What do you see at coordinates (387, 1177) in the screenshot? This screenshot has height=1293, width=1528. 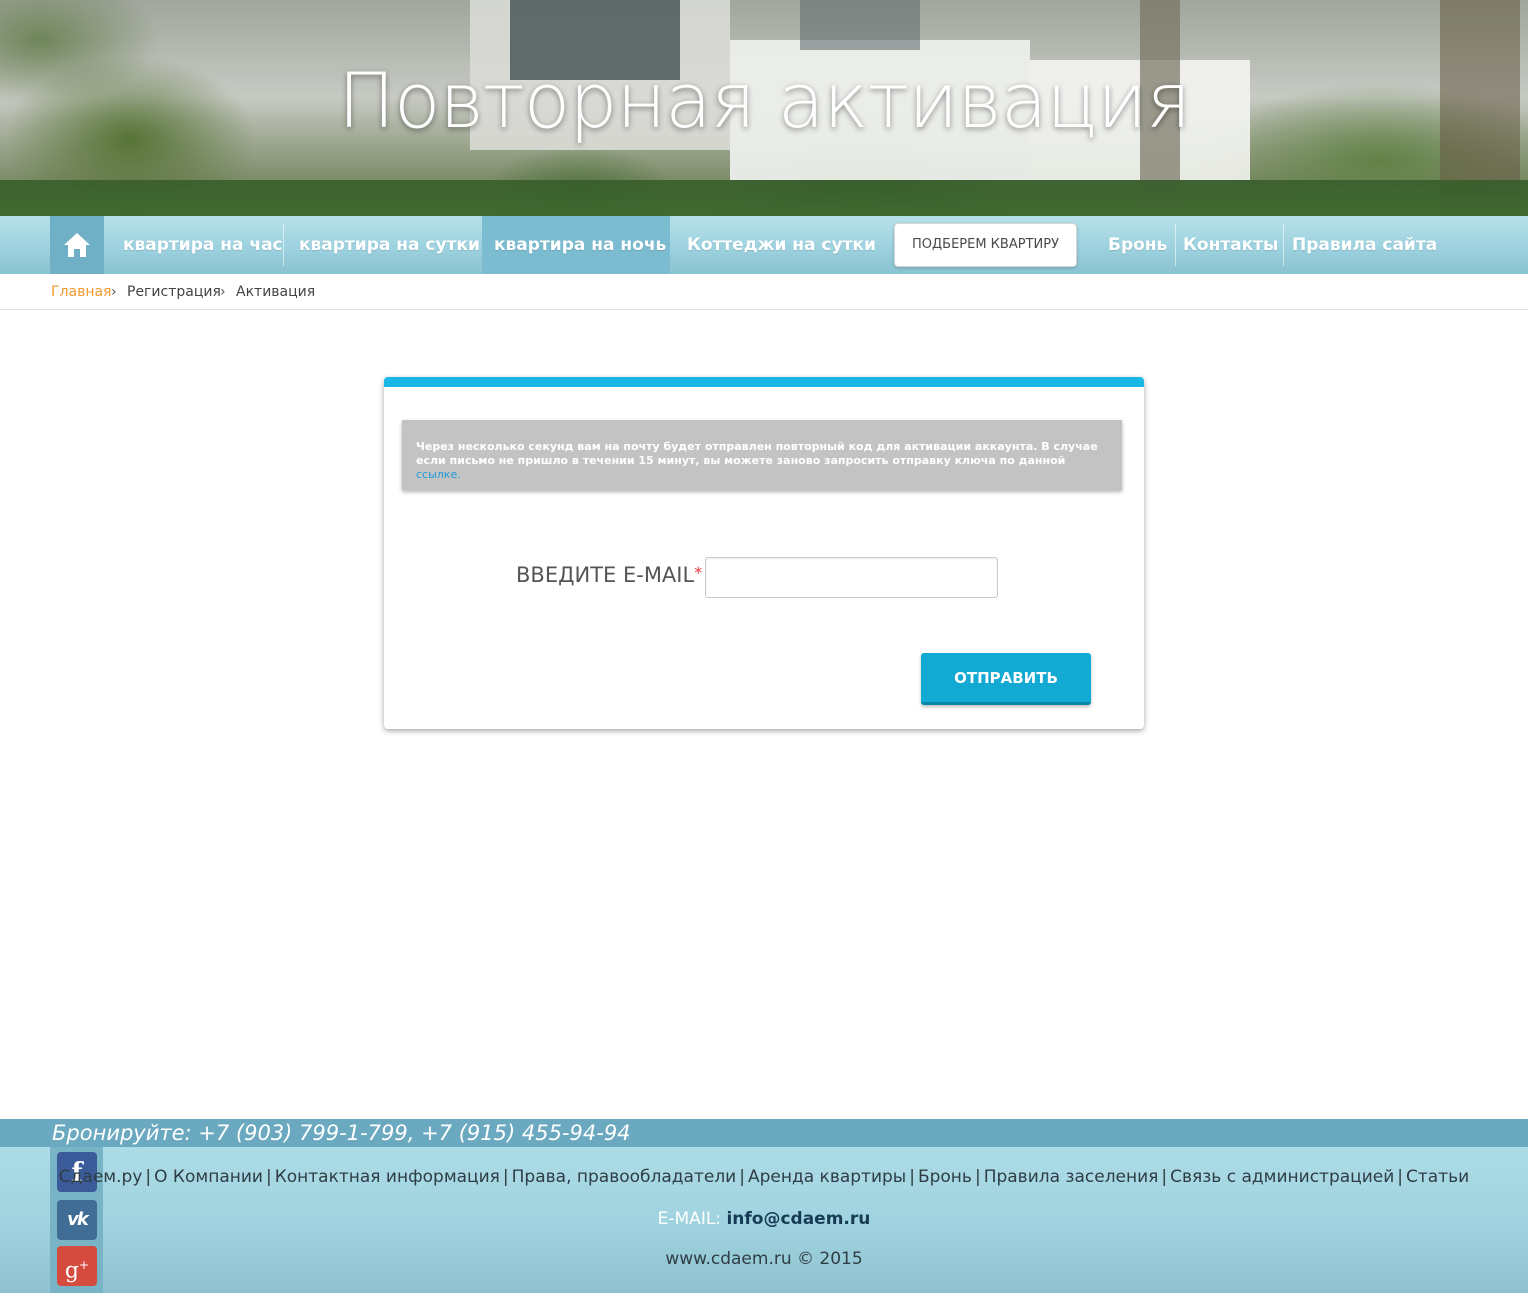 I see `footer-link-contact-info: Контактная информация` at bounding box center [387, 1177].